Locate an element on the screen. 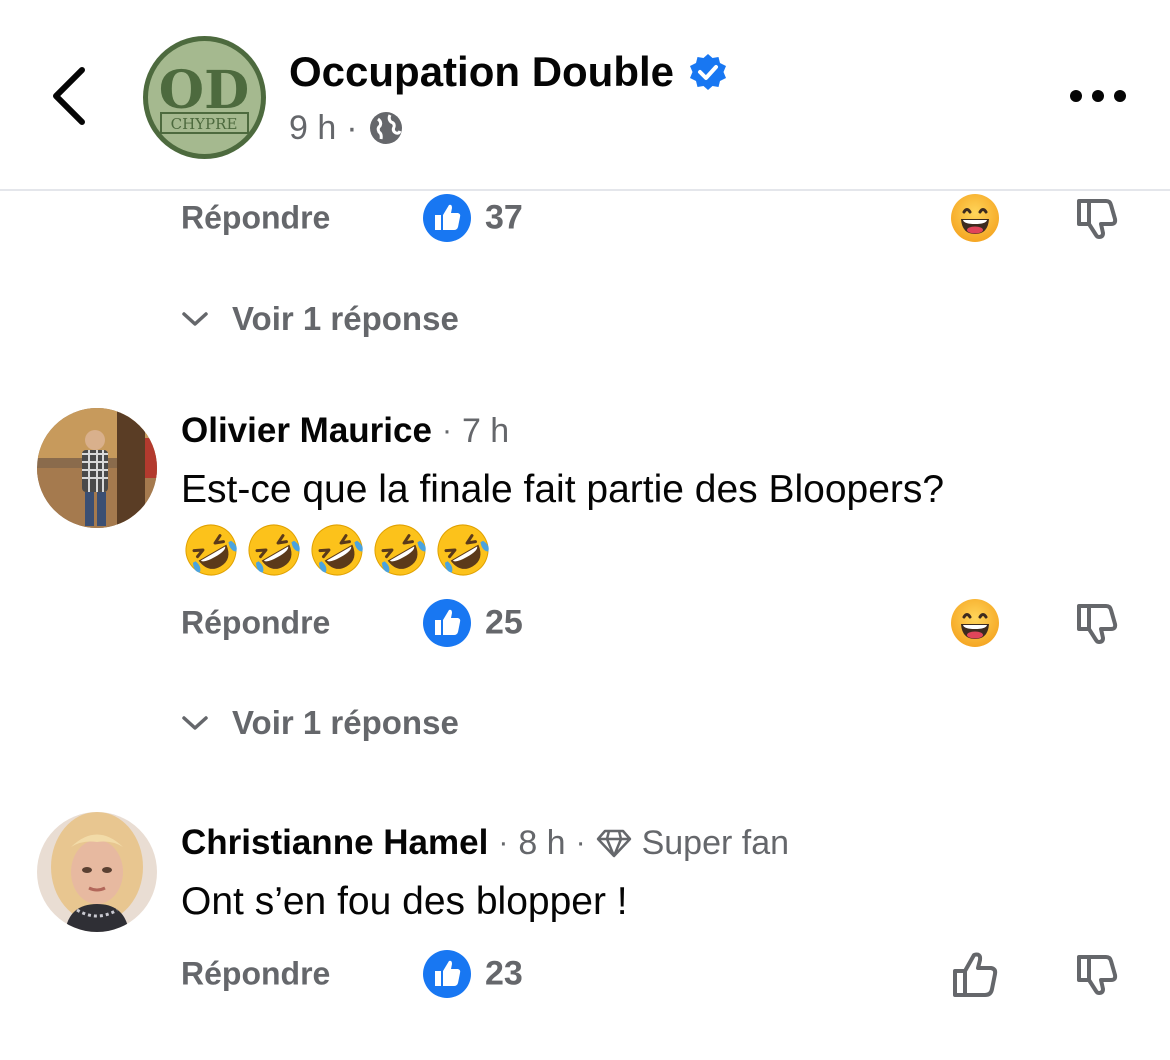 The image size is (1170, 1060). like-count: 25 is located at coordinates (504, 623).